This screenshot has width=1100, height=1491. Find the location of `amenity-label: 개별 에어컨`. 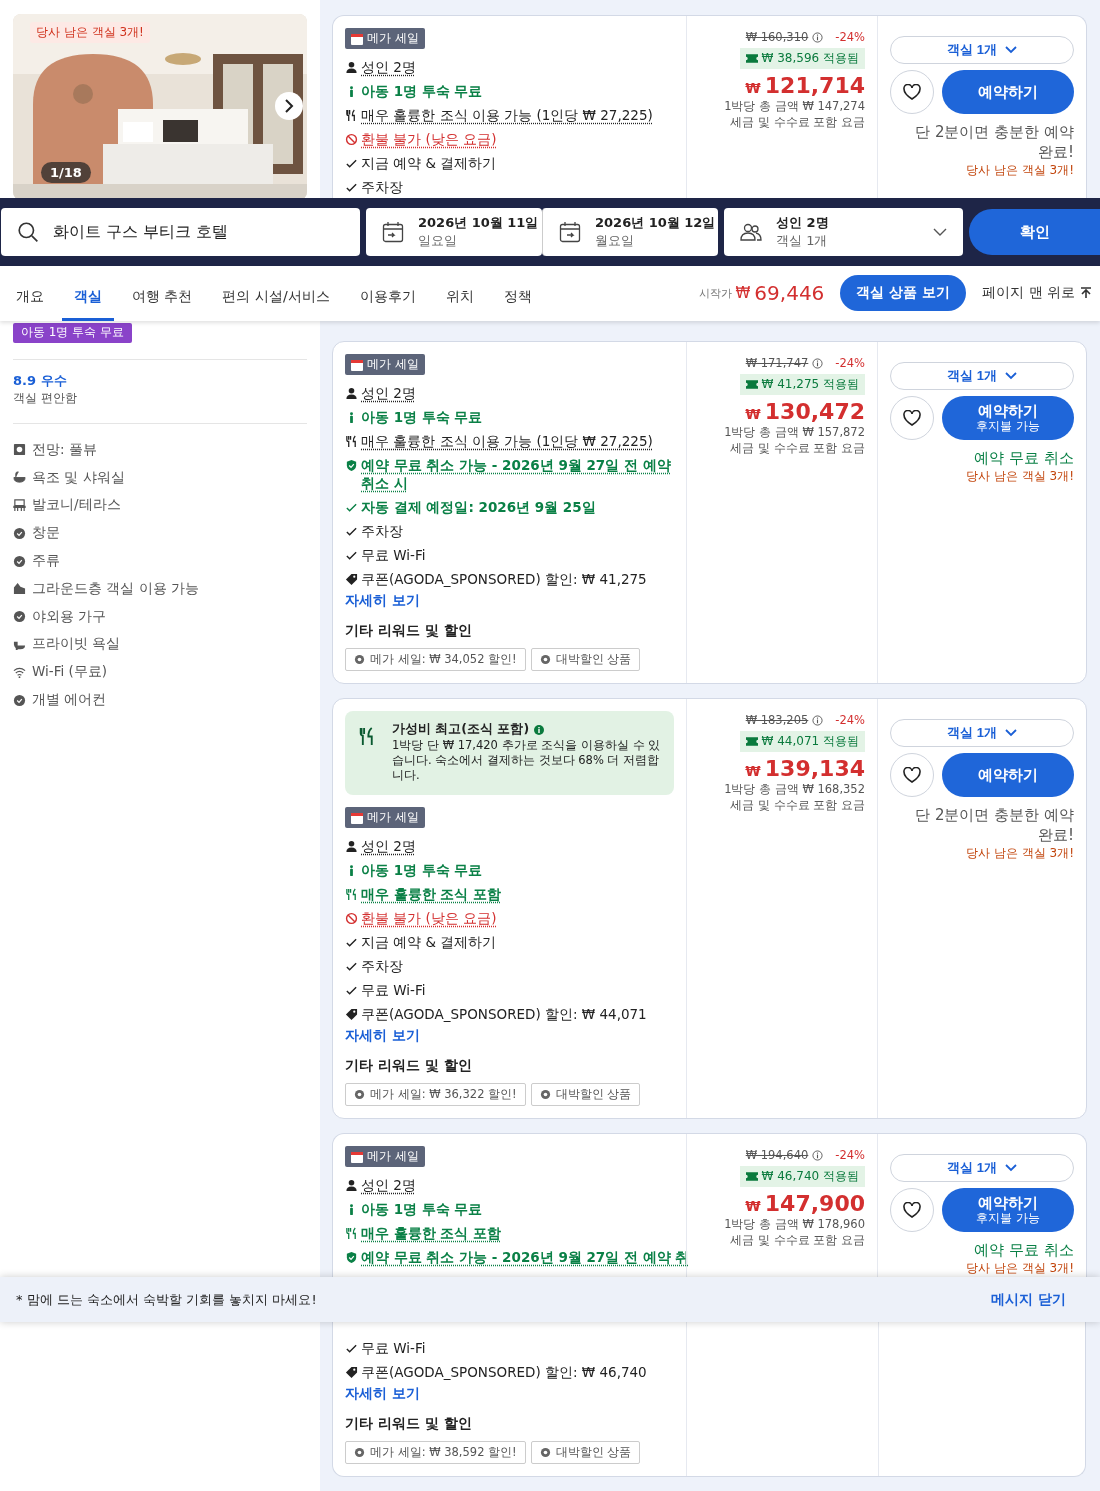

amenity-label: 개별 에어컨 is located at coordinates (69, 700).